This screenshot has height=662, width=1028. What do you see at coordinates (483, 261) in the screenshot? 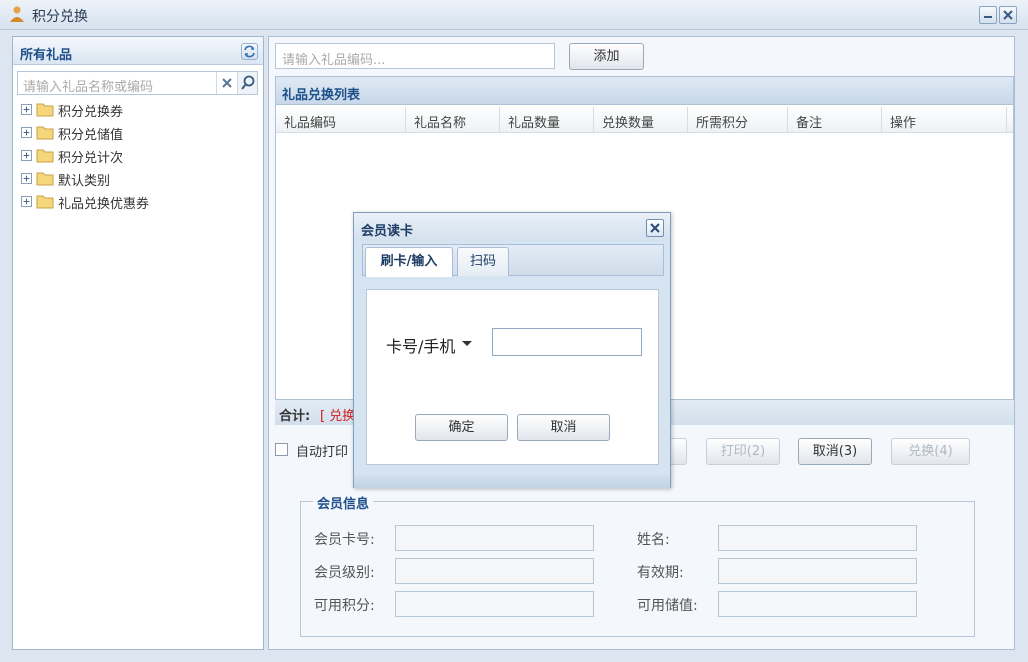
I see `tab-scan: 扫码` at bounding box center [483, 261].